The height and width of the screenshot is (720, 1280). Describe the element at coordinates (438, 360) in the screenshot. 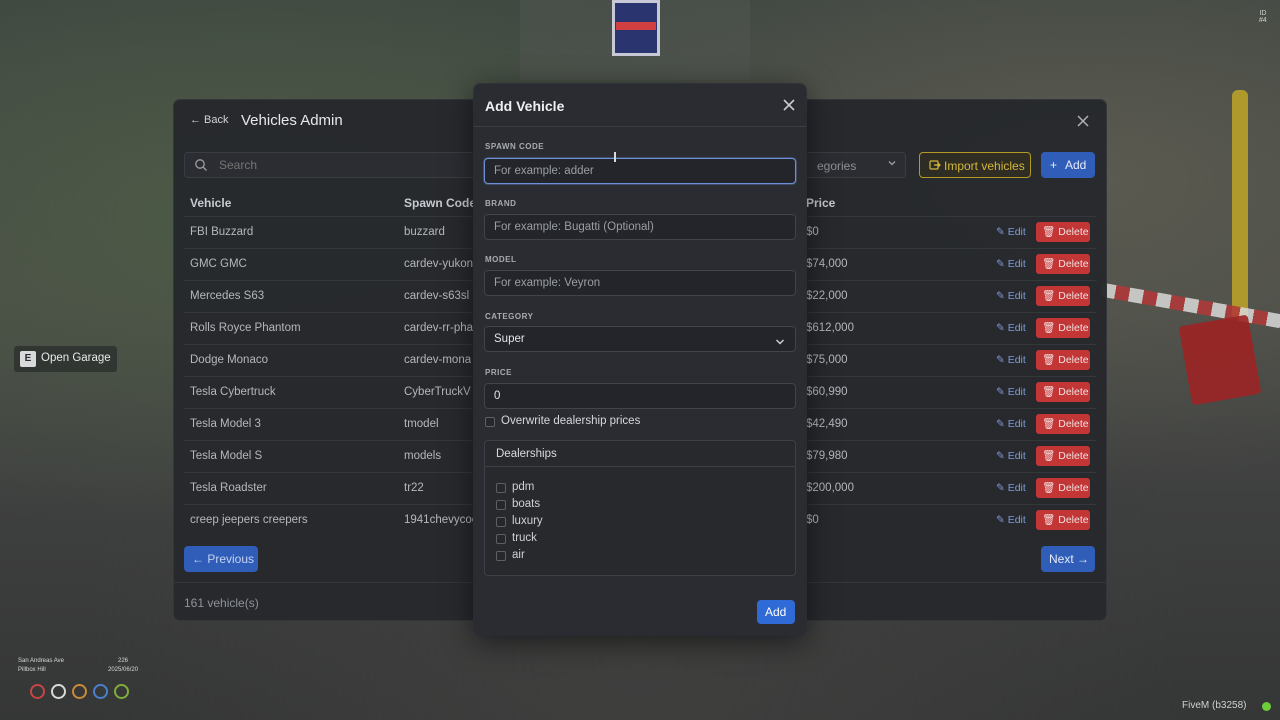

I see `vehicle-spawn-code: cardev-mona` at that location.